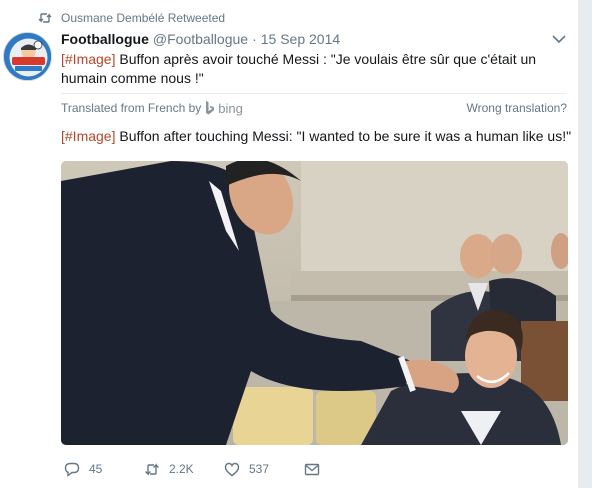 Image resolution: width=592 pixels, height=488 pixels. I want to click on direct-message-button, so click(316, 469).